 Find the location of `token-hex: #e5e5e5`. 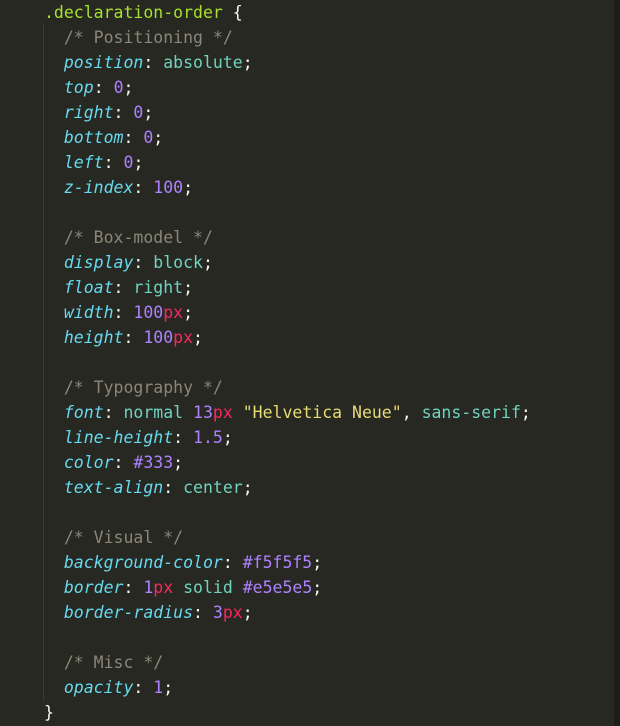

token-hex: #e5e5e5 is located at coordinates (277, 587).